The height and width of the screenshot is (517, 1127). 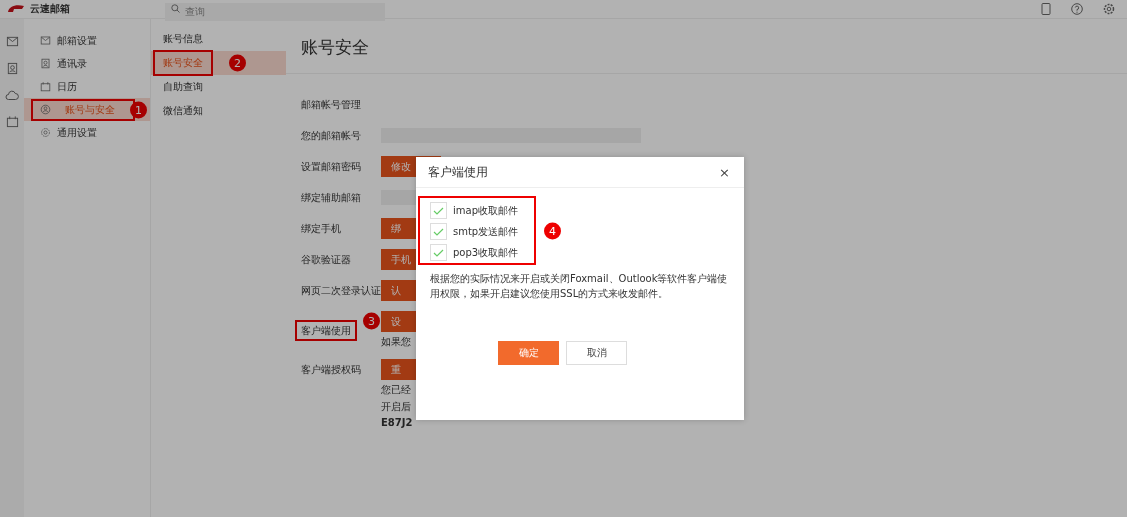 I want to click on code-text: E87J2, so click(x=397, y=422).